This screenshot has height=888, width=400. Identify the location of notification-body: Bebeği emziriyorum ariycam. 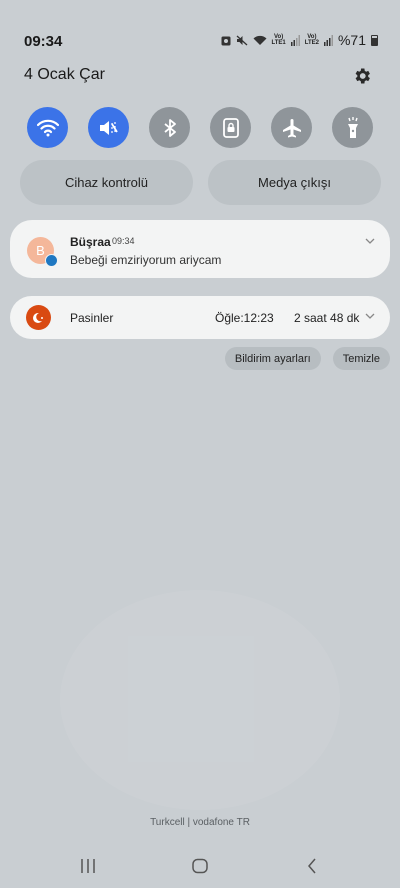
(146, 260).